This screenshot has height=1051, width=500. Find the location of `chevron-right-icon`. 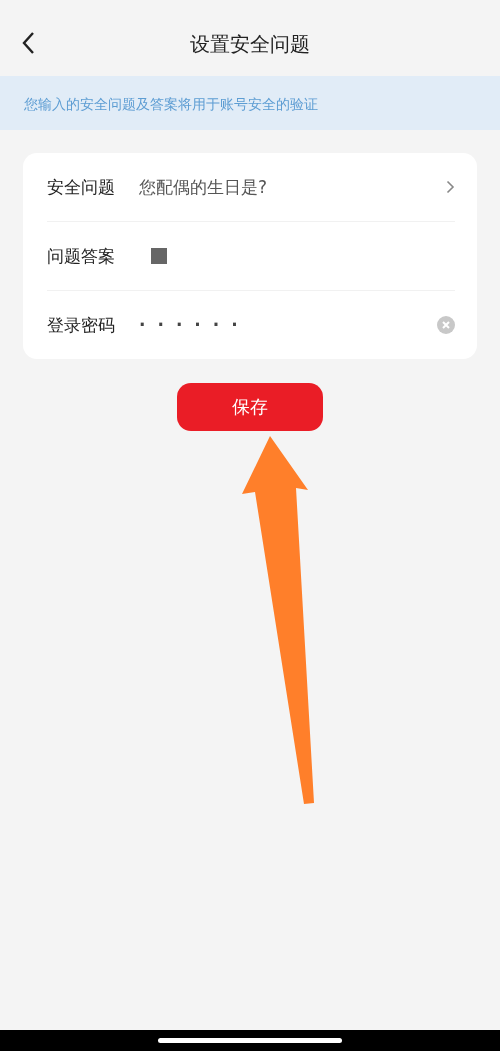

chevron-right-icon is located at coordinates (450, 187).